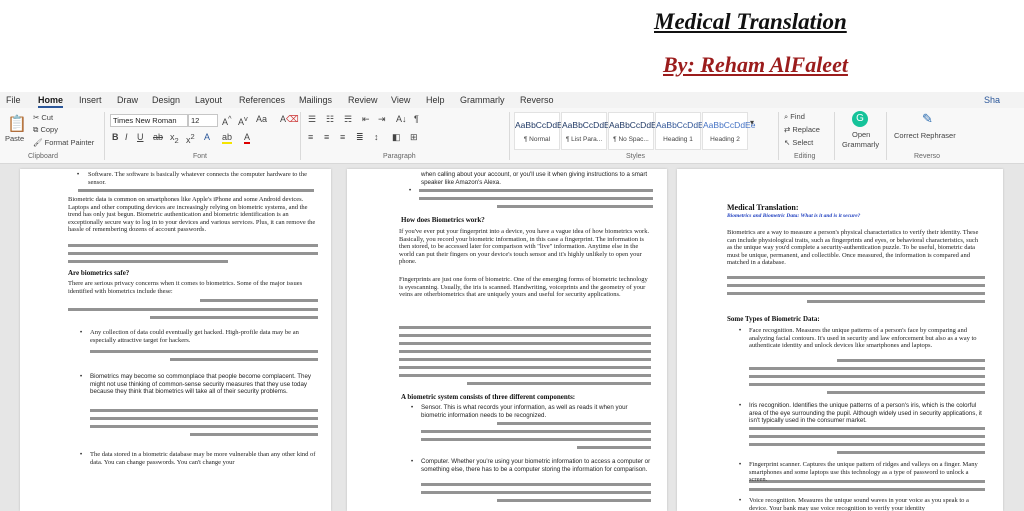 The image size is (1024, 511). I want to click on tab-insert: Insert, so click(90, 100).